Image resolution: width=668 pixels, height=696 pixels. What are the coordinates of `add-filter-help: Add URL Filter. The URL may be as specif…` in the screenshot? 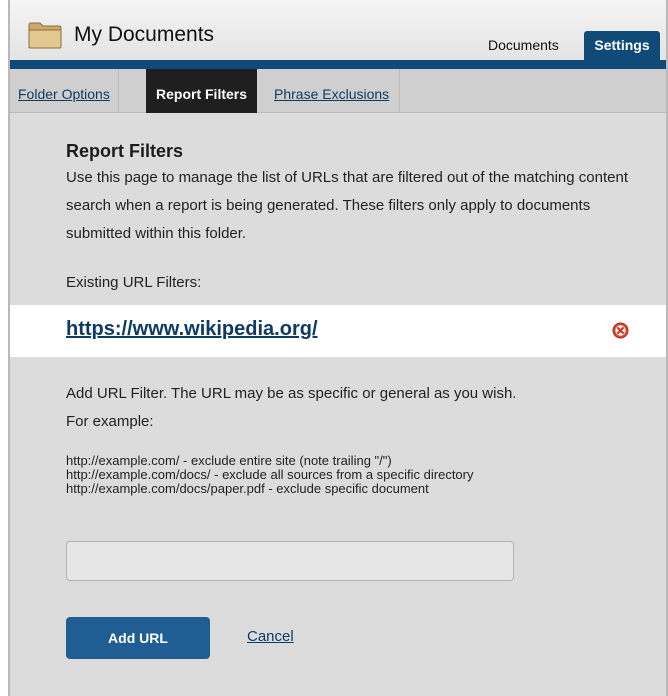 It's located at (356, 408).